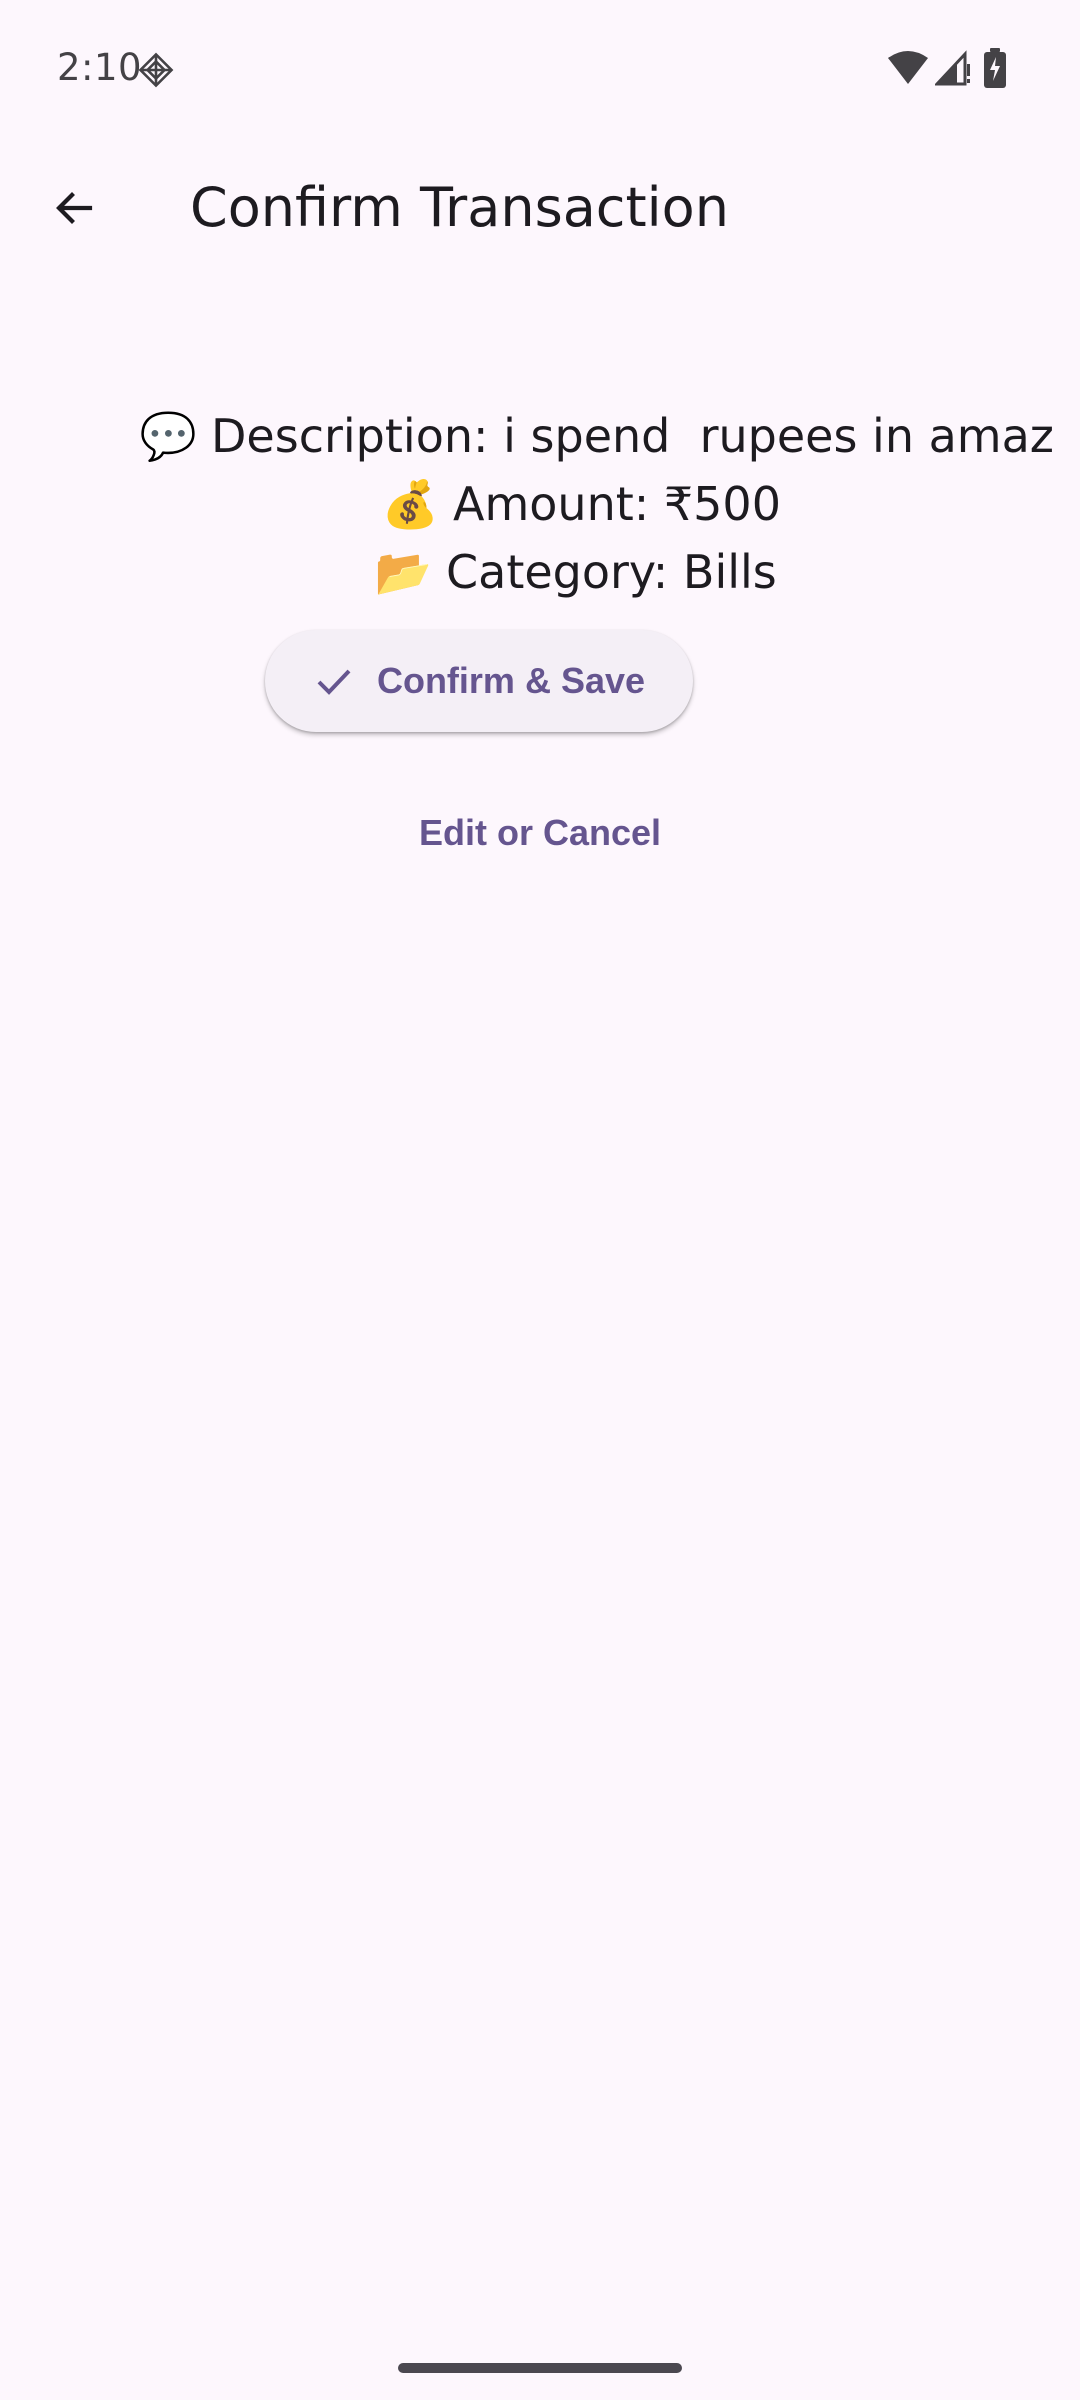 The image size is (1080, 2400). Describe the element at coordinates (156, 70) in the screenshot. I see `app-notification-icon` at that location.